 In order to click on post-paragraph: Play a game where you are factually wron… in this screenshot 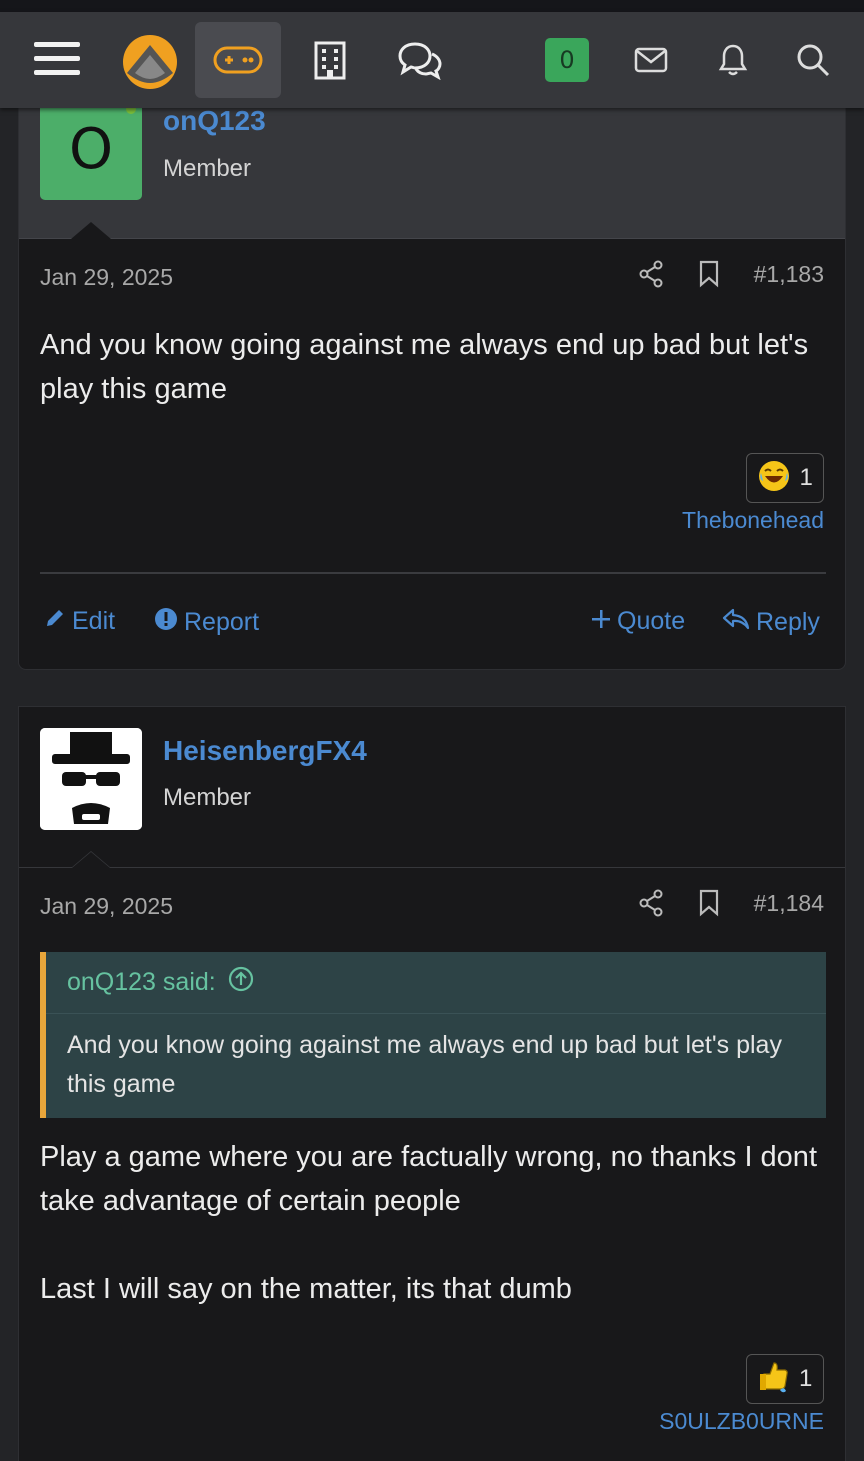, I will do `click(428, 1179)`.